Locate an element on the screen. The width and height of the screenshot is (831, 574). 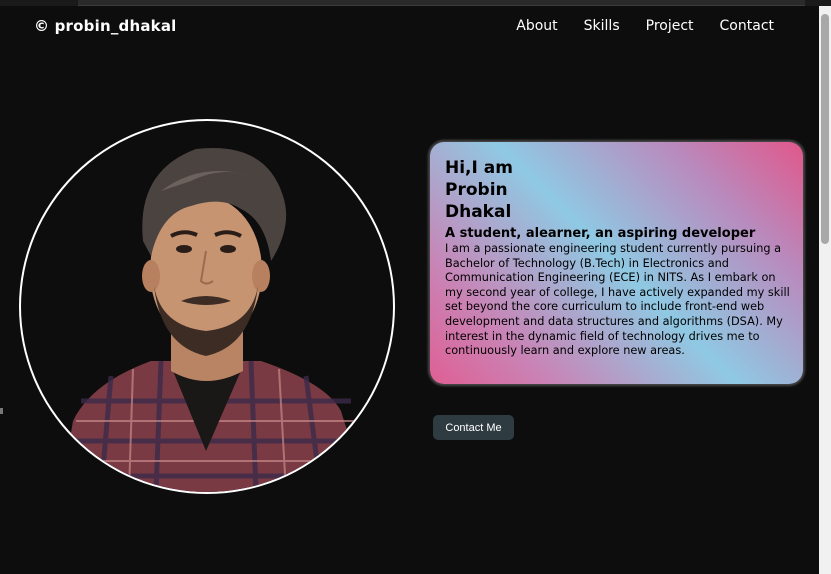
nav-contact: Contact is located at coordinates (747, 26).